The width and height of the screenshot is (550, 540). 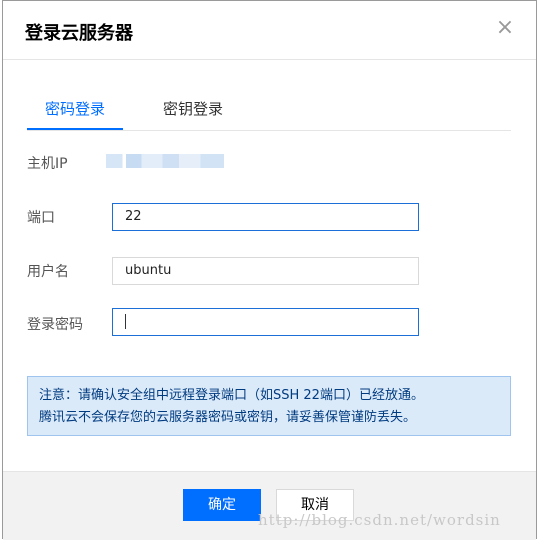 I want to click on login-method-tabs: 密码登录 密钥登录, so click(x=269, y=110).